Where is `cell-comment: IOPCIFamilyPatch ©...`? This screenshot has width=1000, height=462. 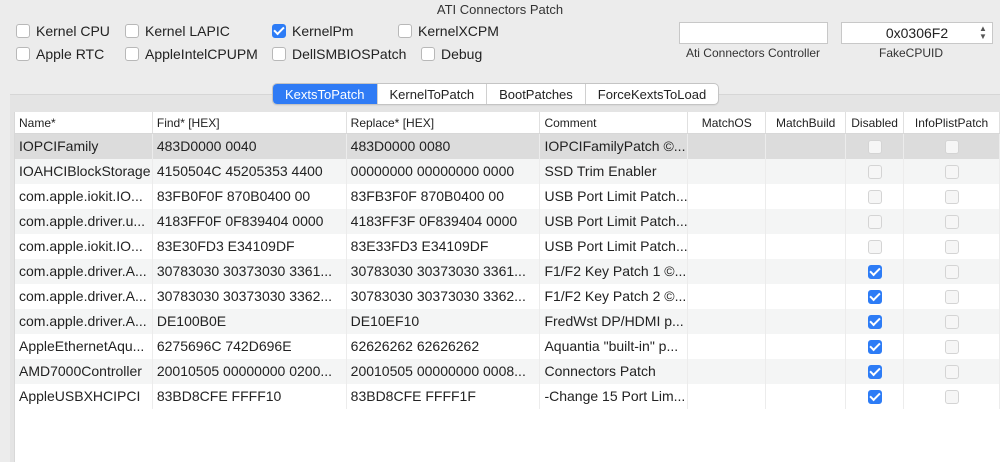
cell-comment: IOPCIFamilyPatch ©... is located at coordinates (614, 146).